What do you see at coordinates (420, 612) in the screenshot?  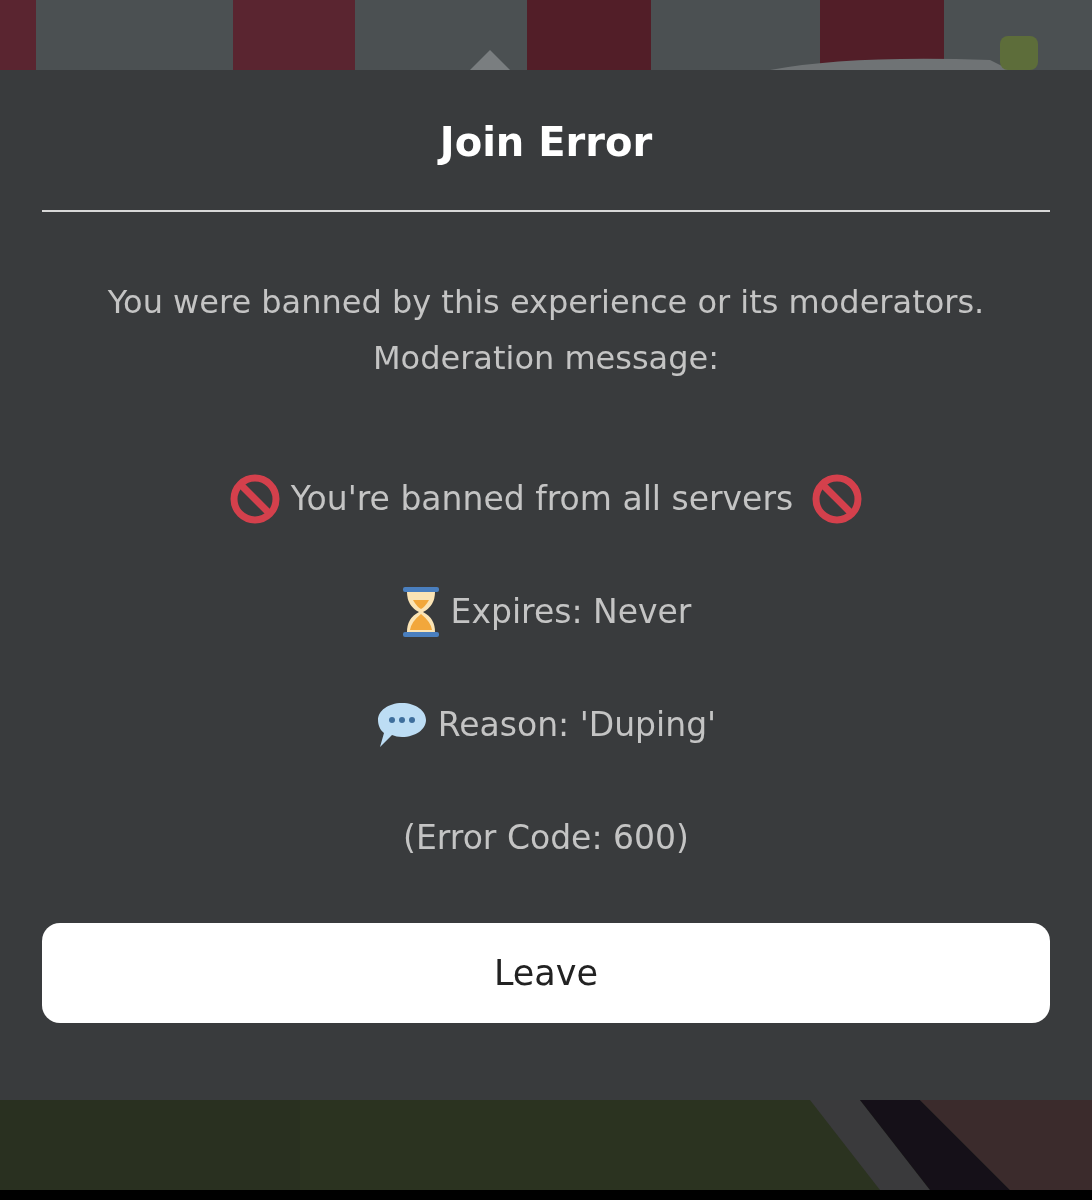 I see `hourglass-icon` at bounding box center [420, 612].